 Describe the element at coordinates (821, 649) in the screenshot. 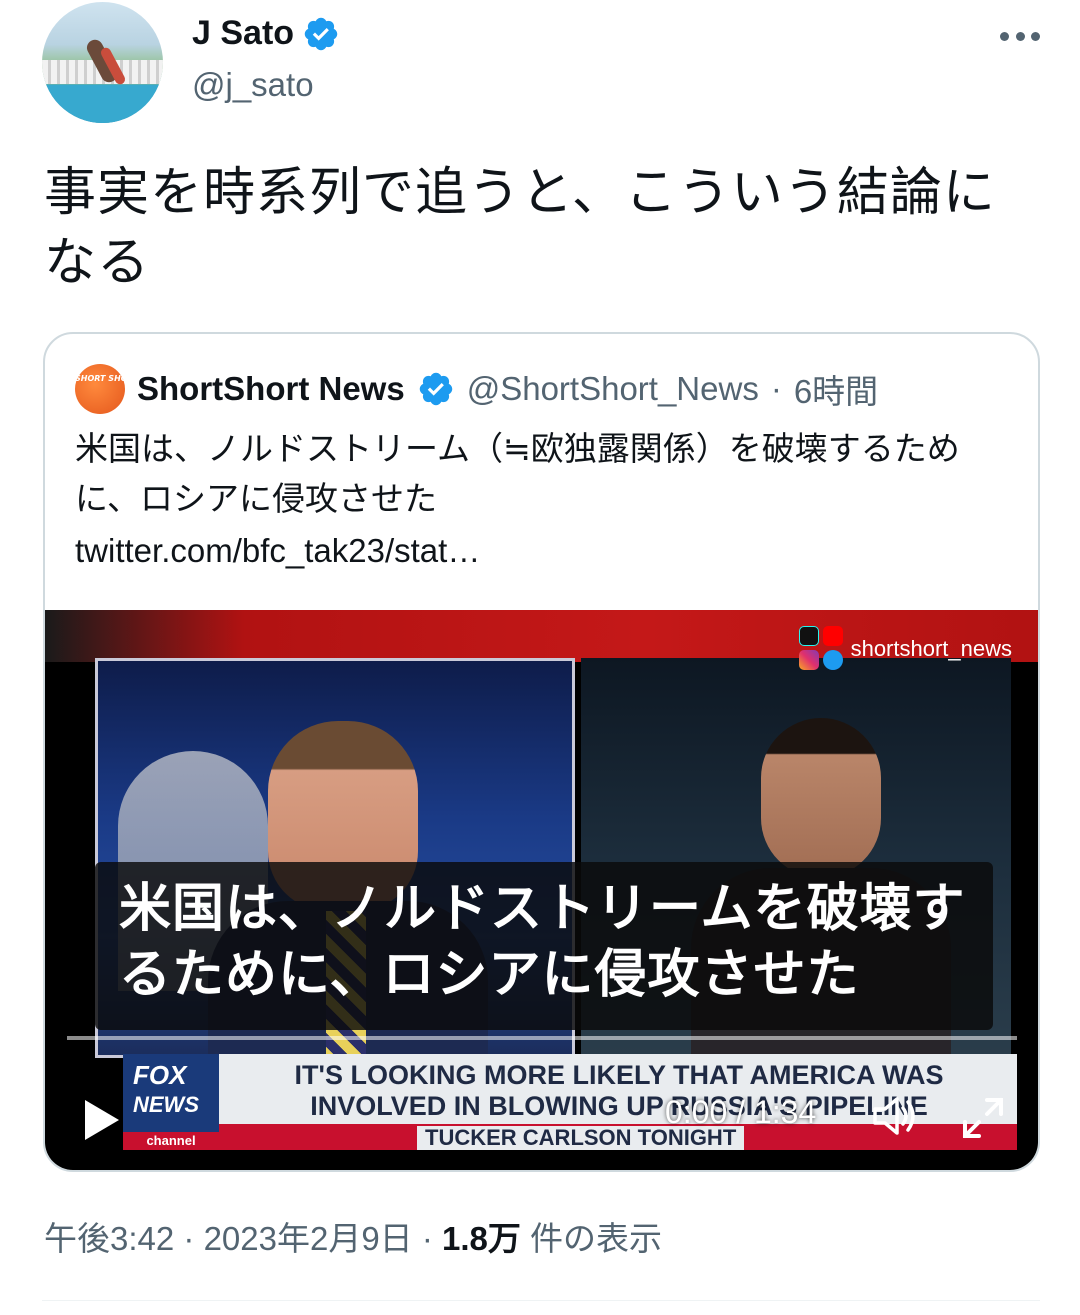

I see `social-icons` at that location.